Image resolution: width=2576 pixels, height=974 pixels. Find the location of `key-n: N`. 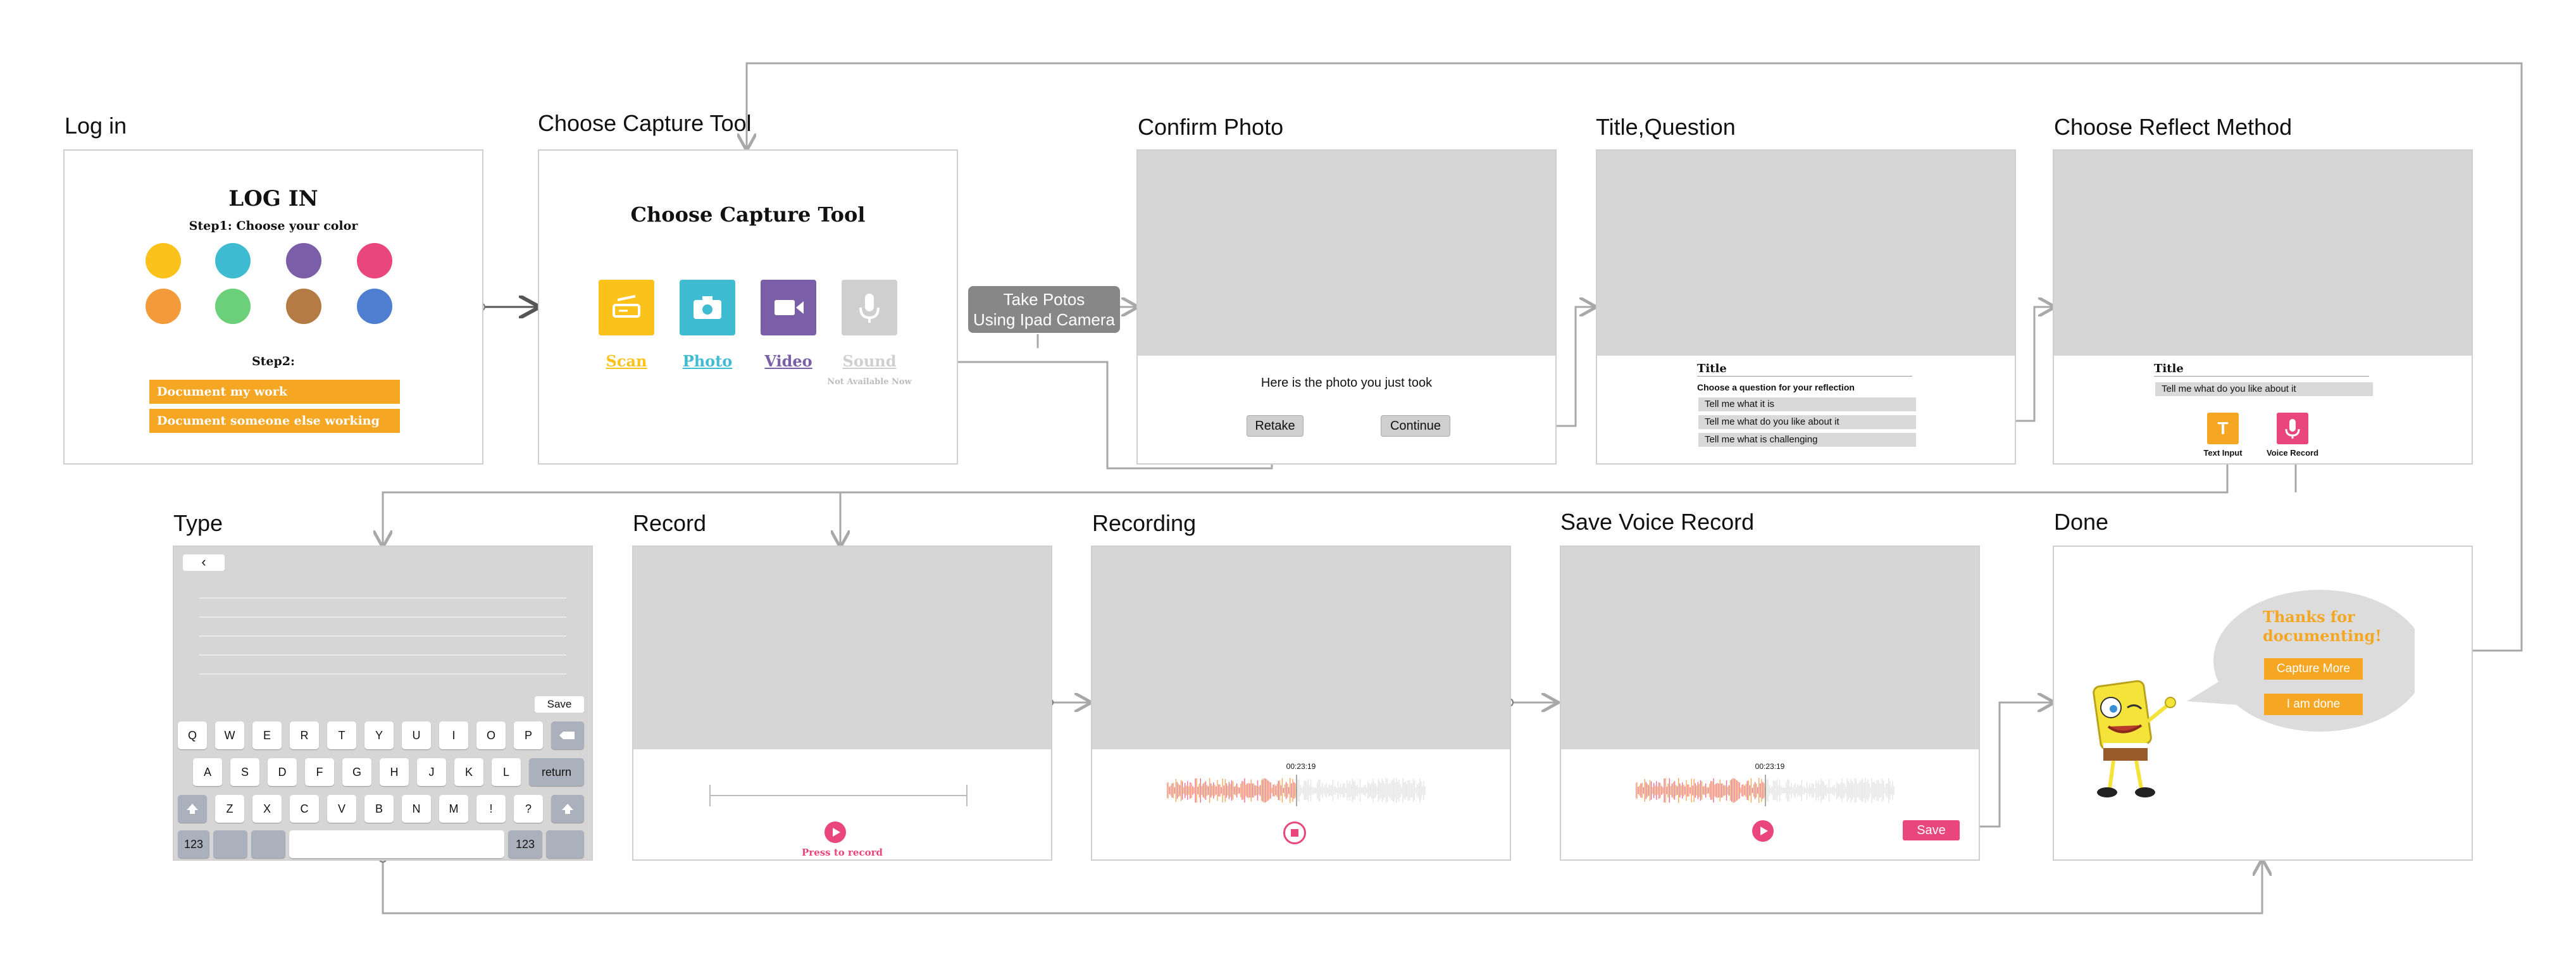

key-n: N is located at coordinates (417, 809).